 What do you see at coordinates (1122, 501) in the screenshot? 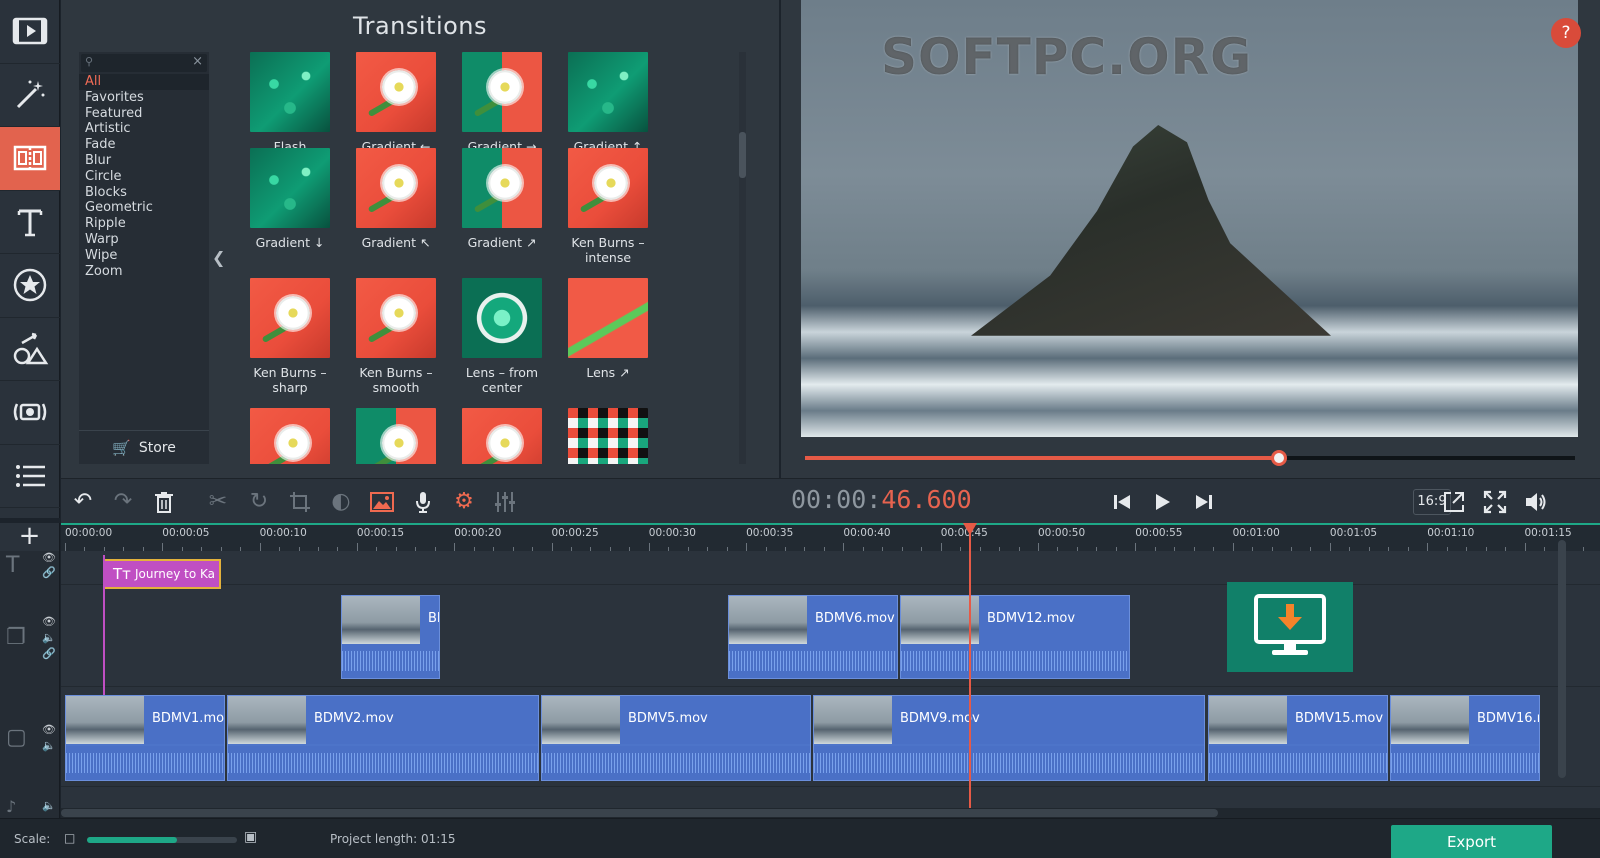
I see `previous-frame-button` at bounding box center [1122, 501].